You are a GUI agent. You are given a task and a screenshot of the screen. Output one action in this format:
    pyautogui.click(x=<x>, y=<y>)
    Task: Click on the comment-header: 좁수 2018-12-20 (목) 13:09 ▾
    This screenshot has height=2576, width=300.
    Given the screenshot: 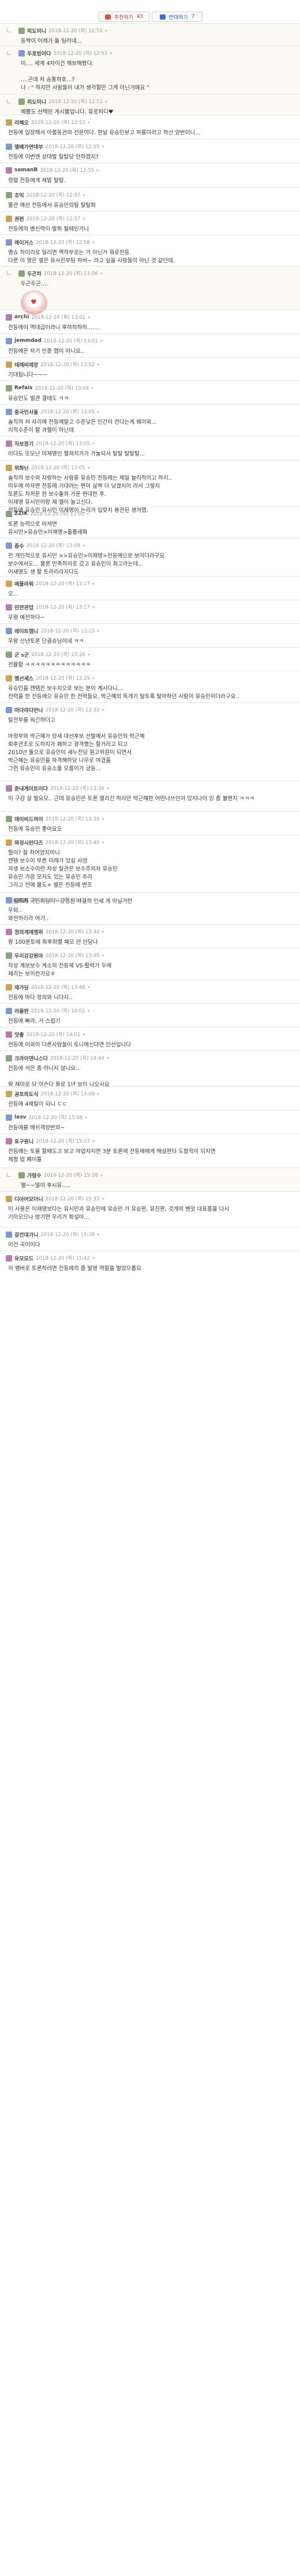 What is the action you would take?
    pyautogui.click(x=150, y=543)
    